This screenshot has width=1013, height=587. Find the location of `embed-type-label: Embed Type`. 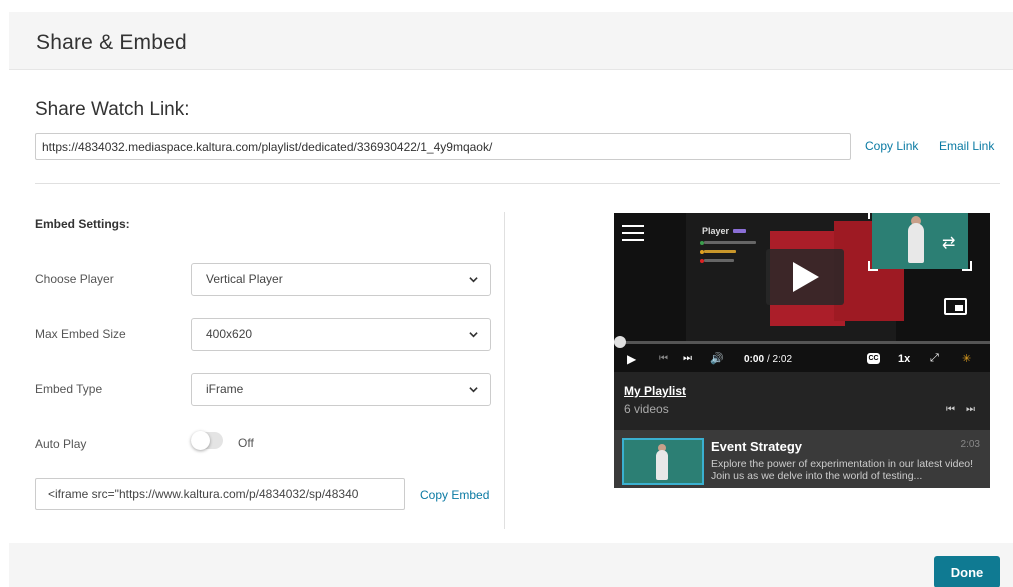

embed-type-label: Embed Type is located at coordinates (69, 389).